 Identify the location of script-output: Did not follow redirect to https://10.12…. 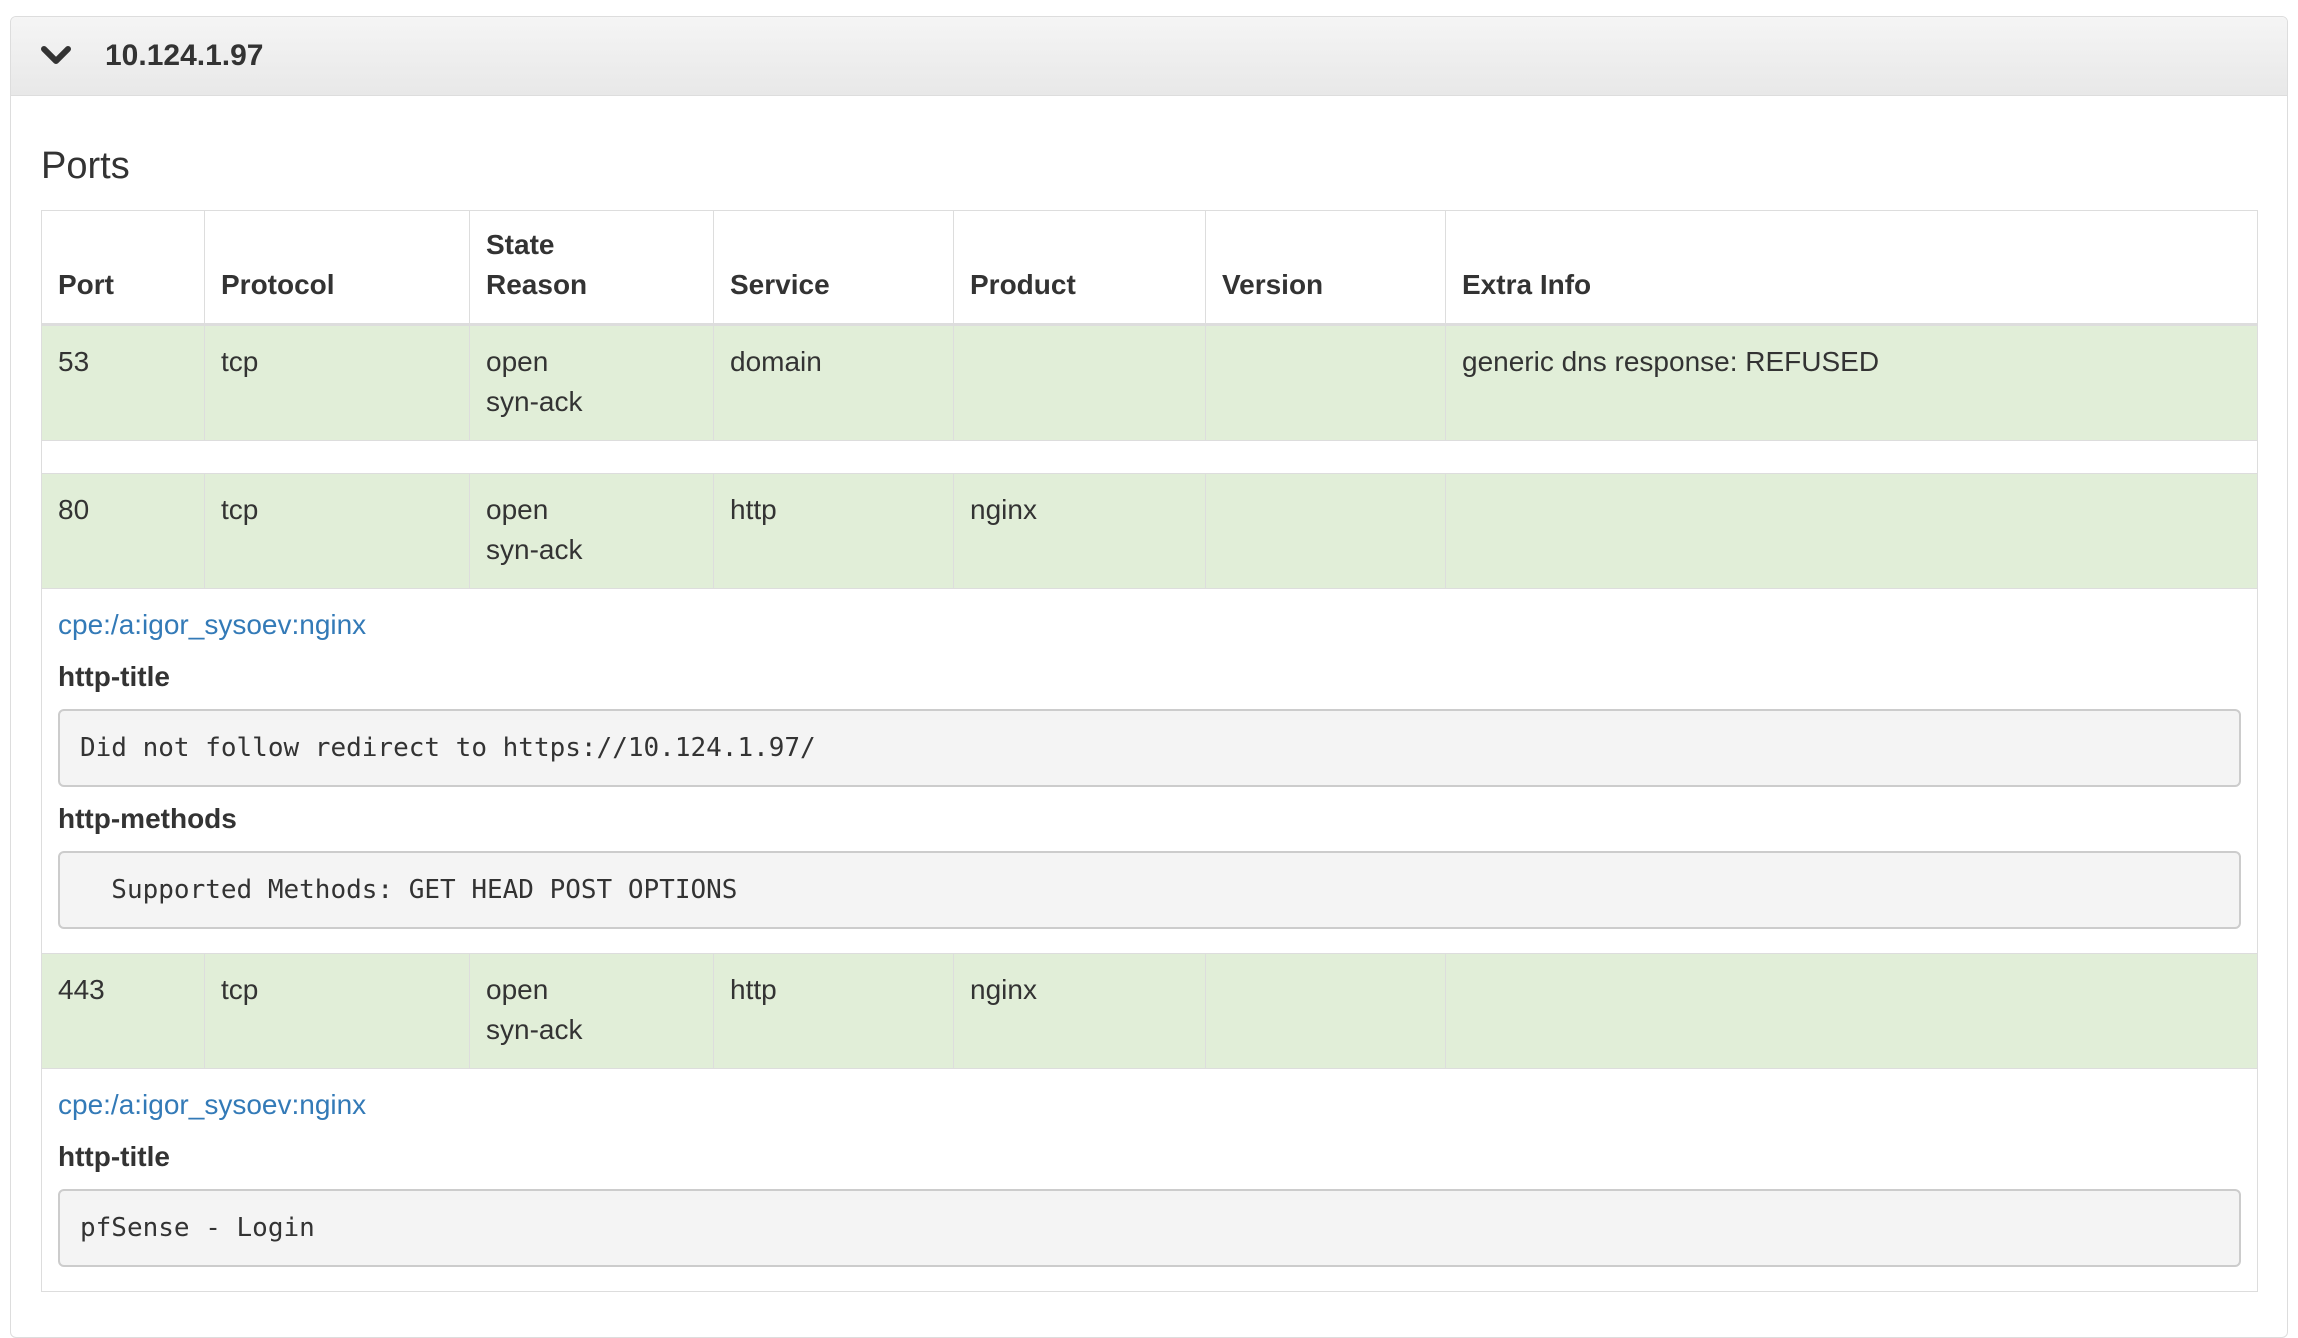
(1149, 748).